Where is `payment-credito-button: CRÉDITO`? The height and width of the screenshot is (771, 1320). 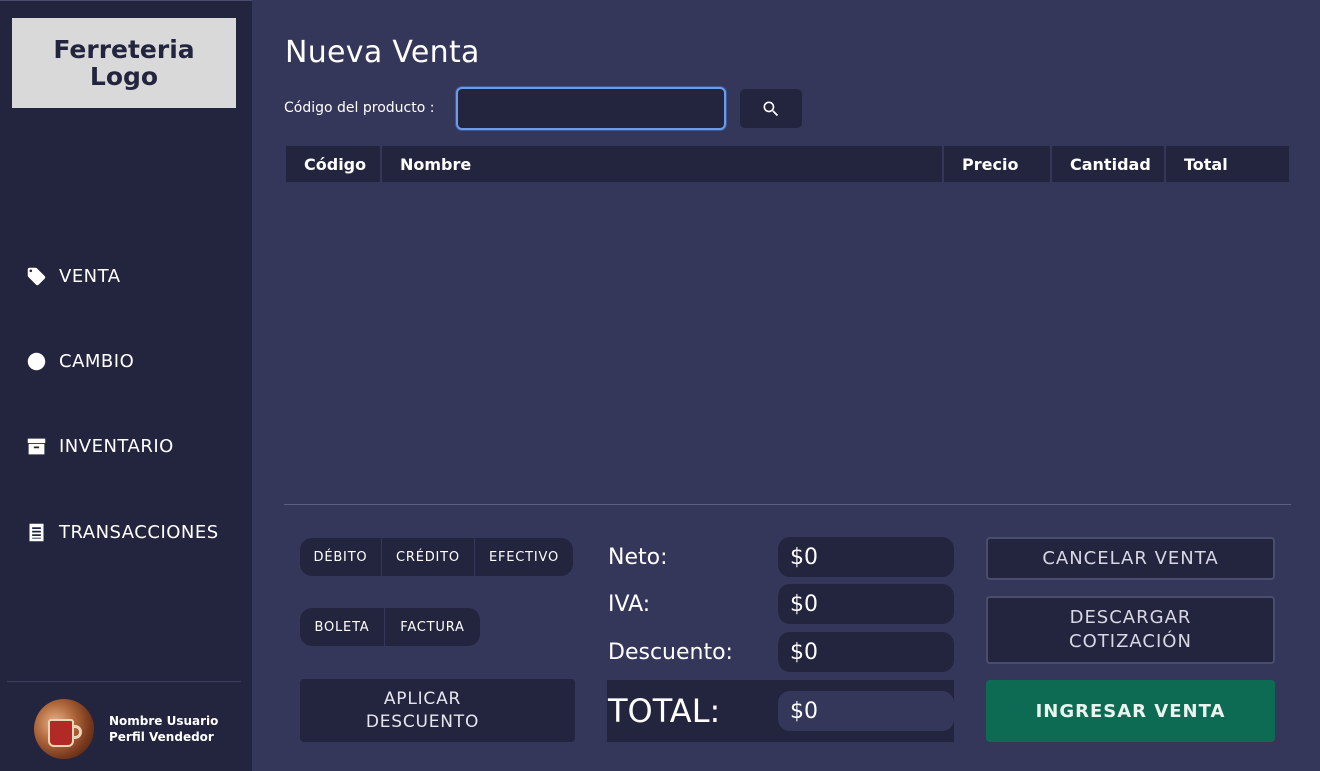 payment-credito-button: CRÉDITO is located at coordinates (428, 557).